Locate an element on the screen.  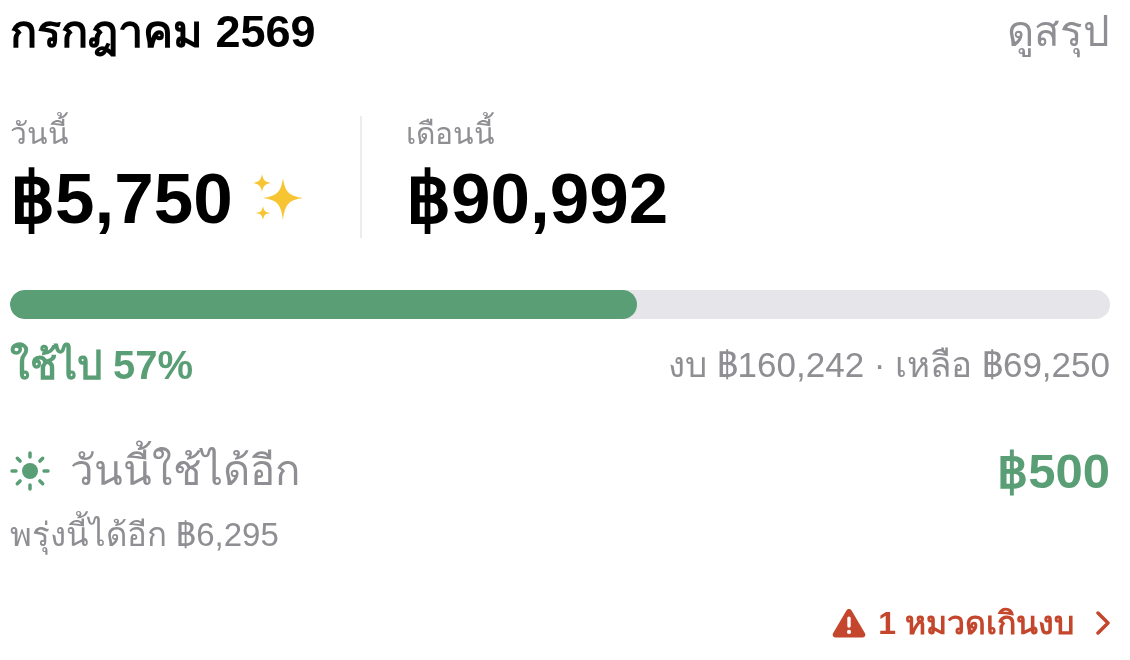
chevron-right-icon is located at coordinates (1103, 623).